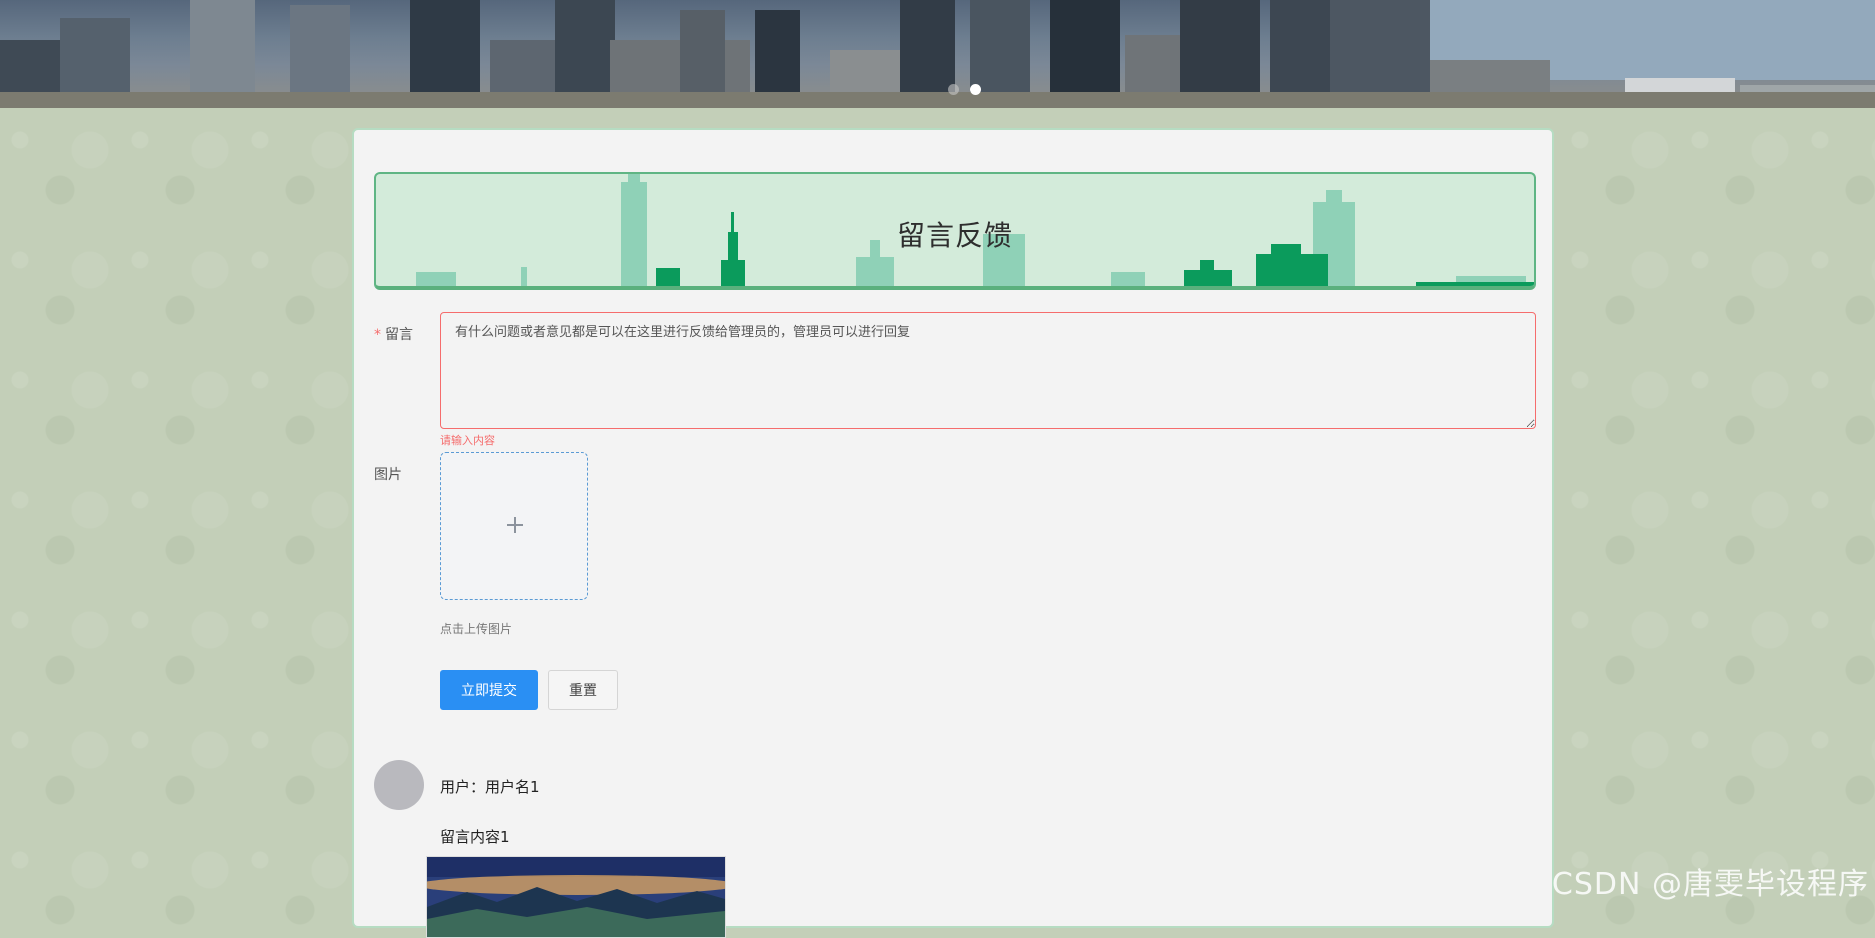 The width and height of the screenshot is (1875, 938). I want to click on title-banner: 留言反馈, so click(955, 231).